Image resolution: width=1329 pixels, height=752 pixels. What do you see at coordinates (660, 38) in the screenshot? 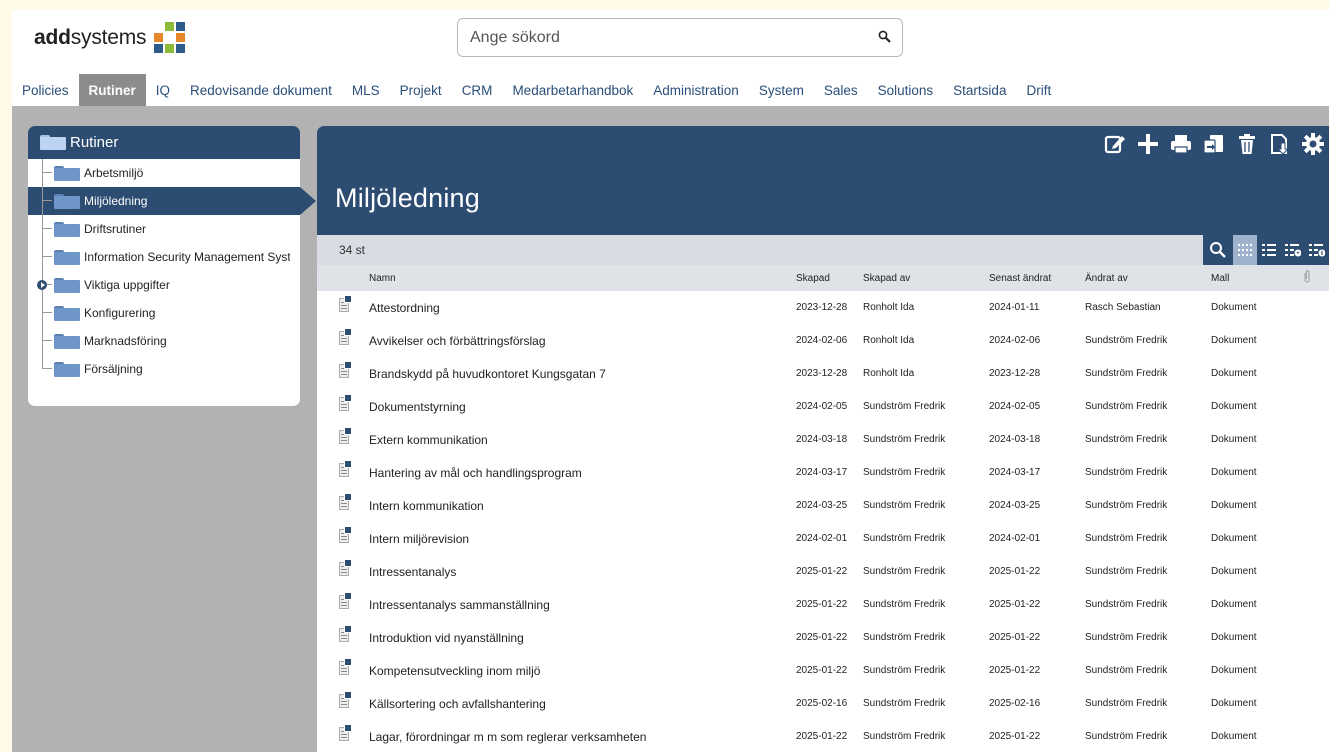
I see `search-input` at bounding box center [660, 38].